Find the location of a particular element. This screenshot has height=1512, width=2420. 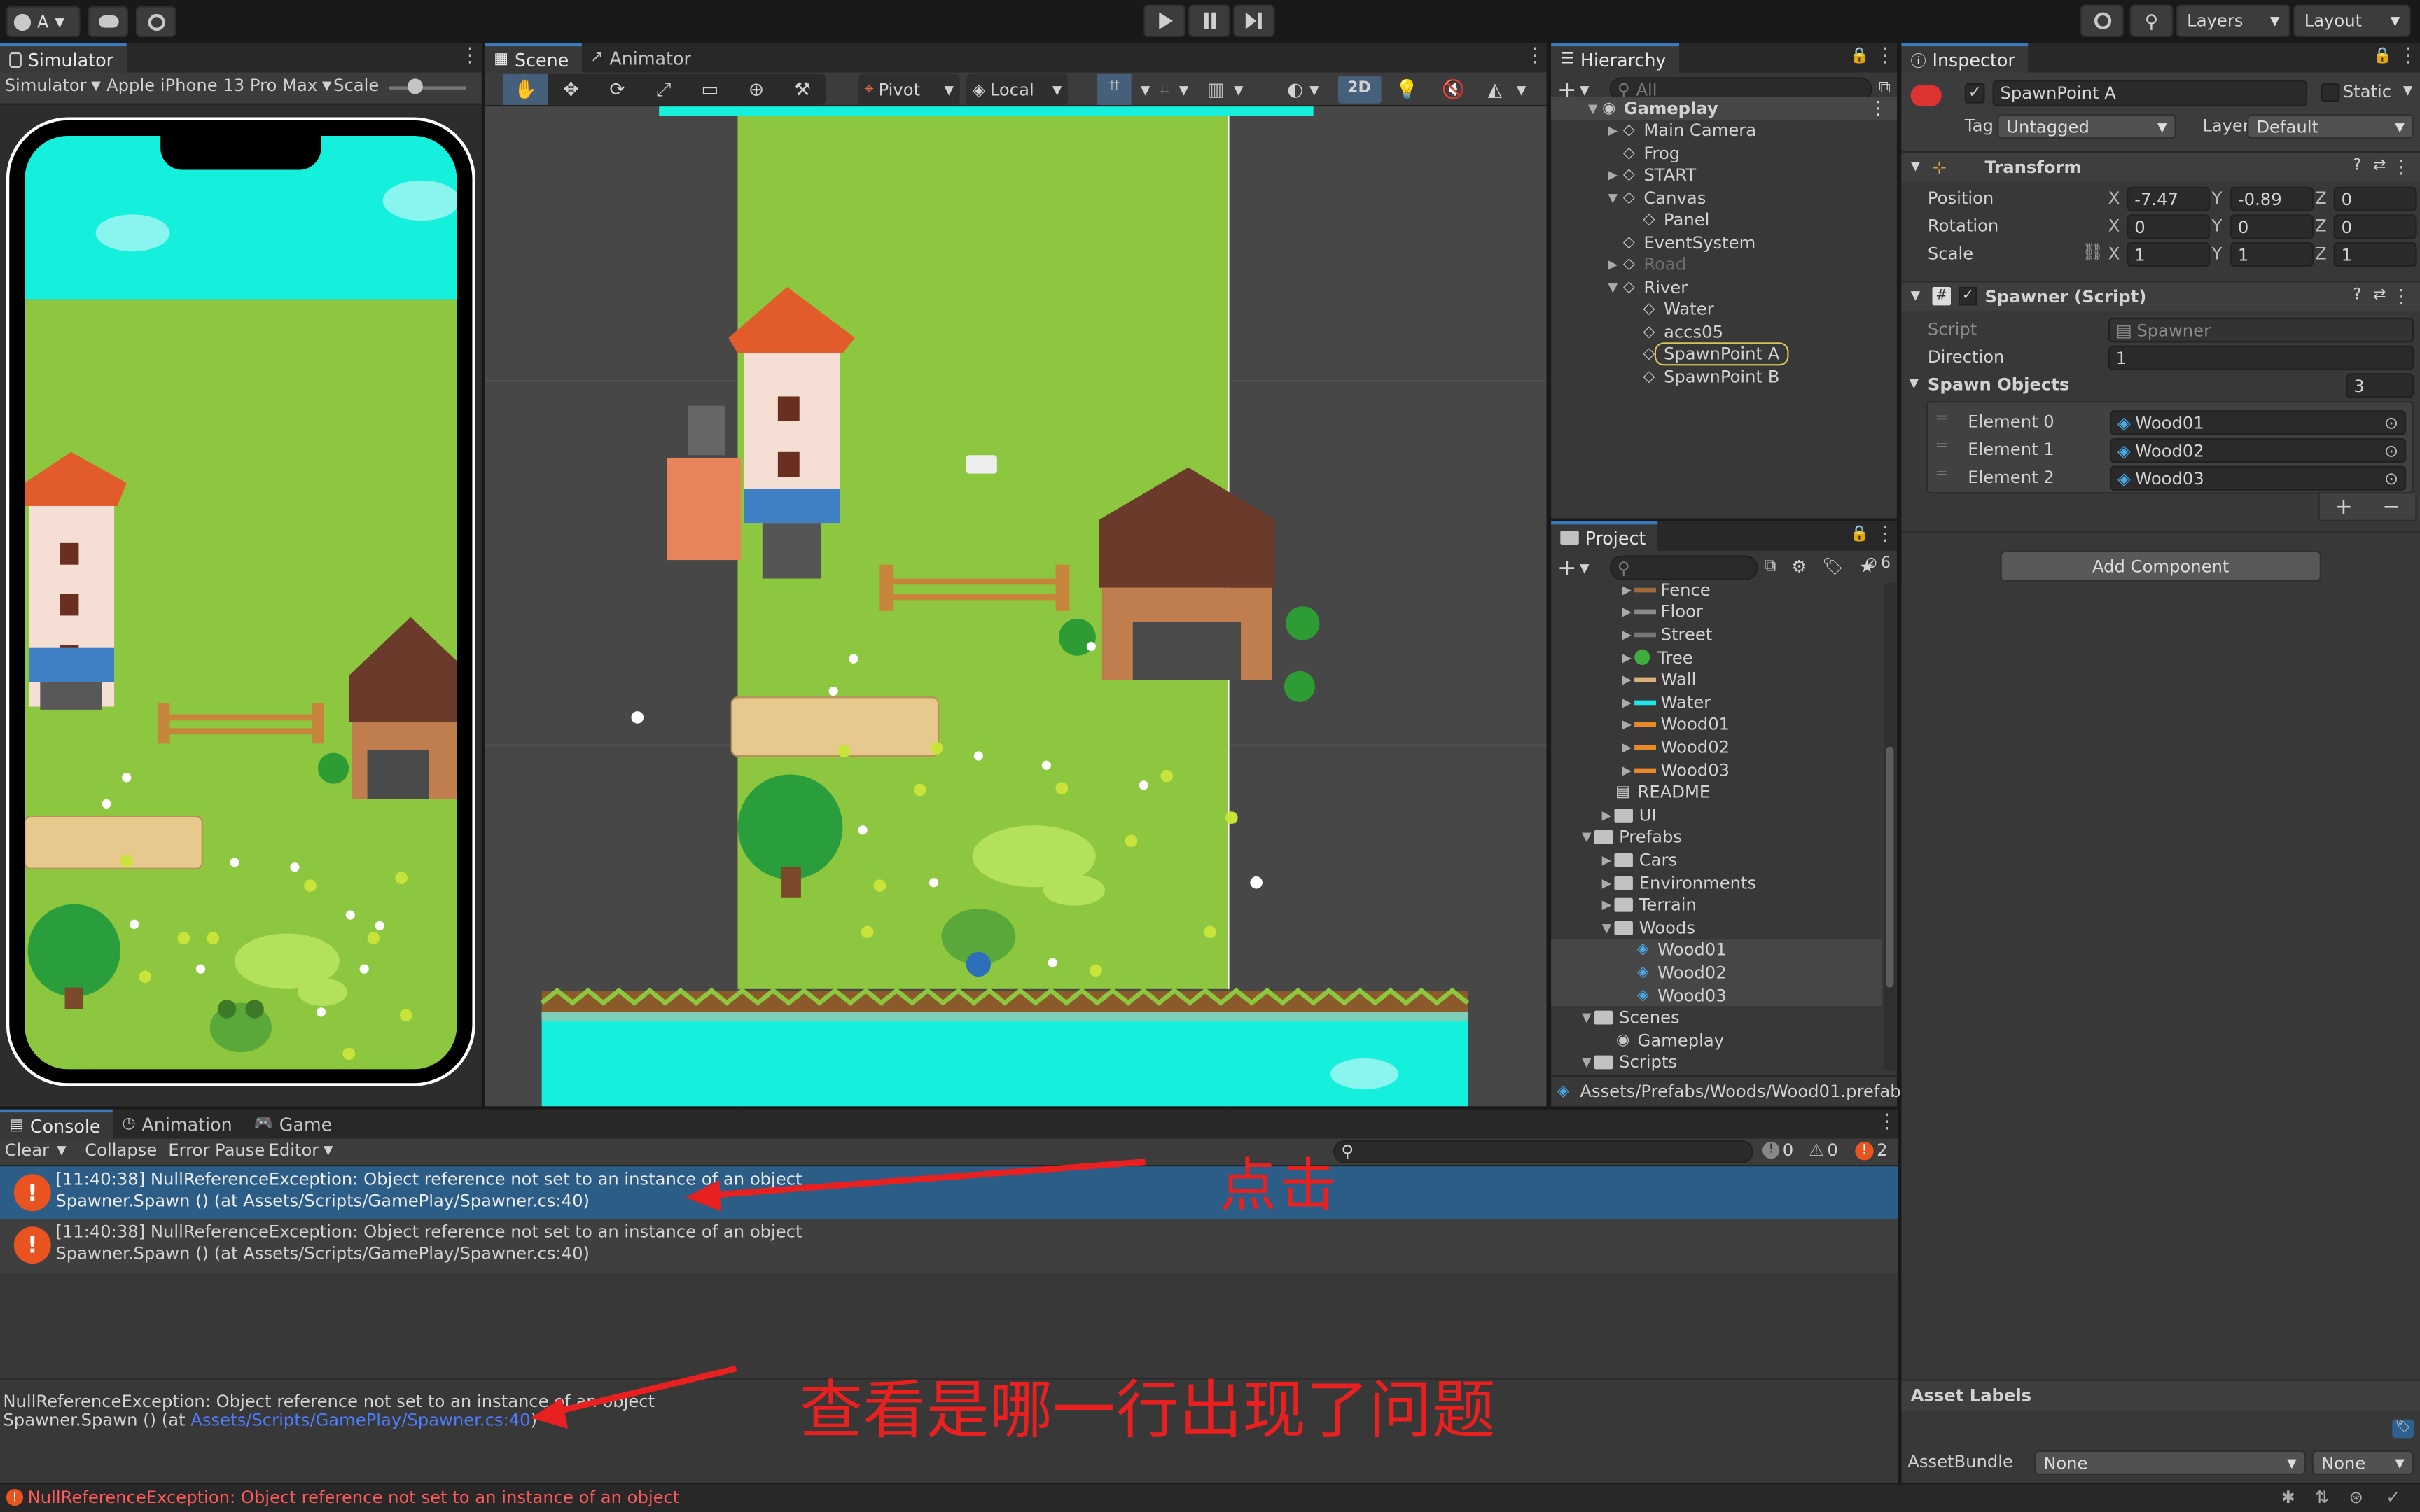

arrow-to-detail is located at coordinates (642, 1391).